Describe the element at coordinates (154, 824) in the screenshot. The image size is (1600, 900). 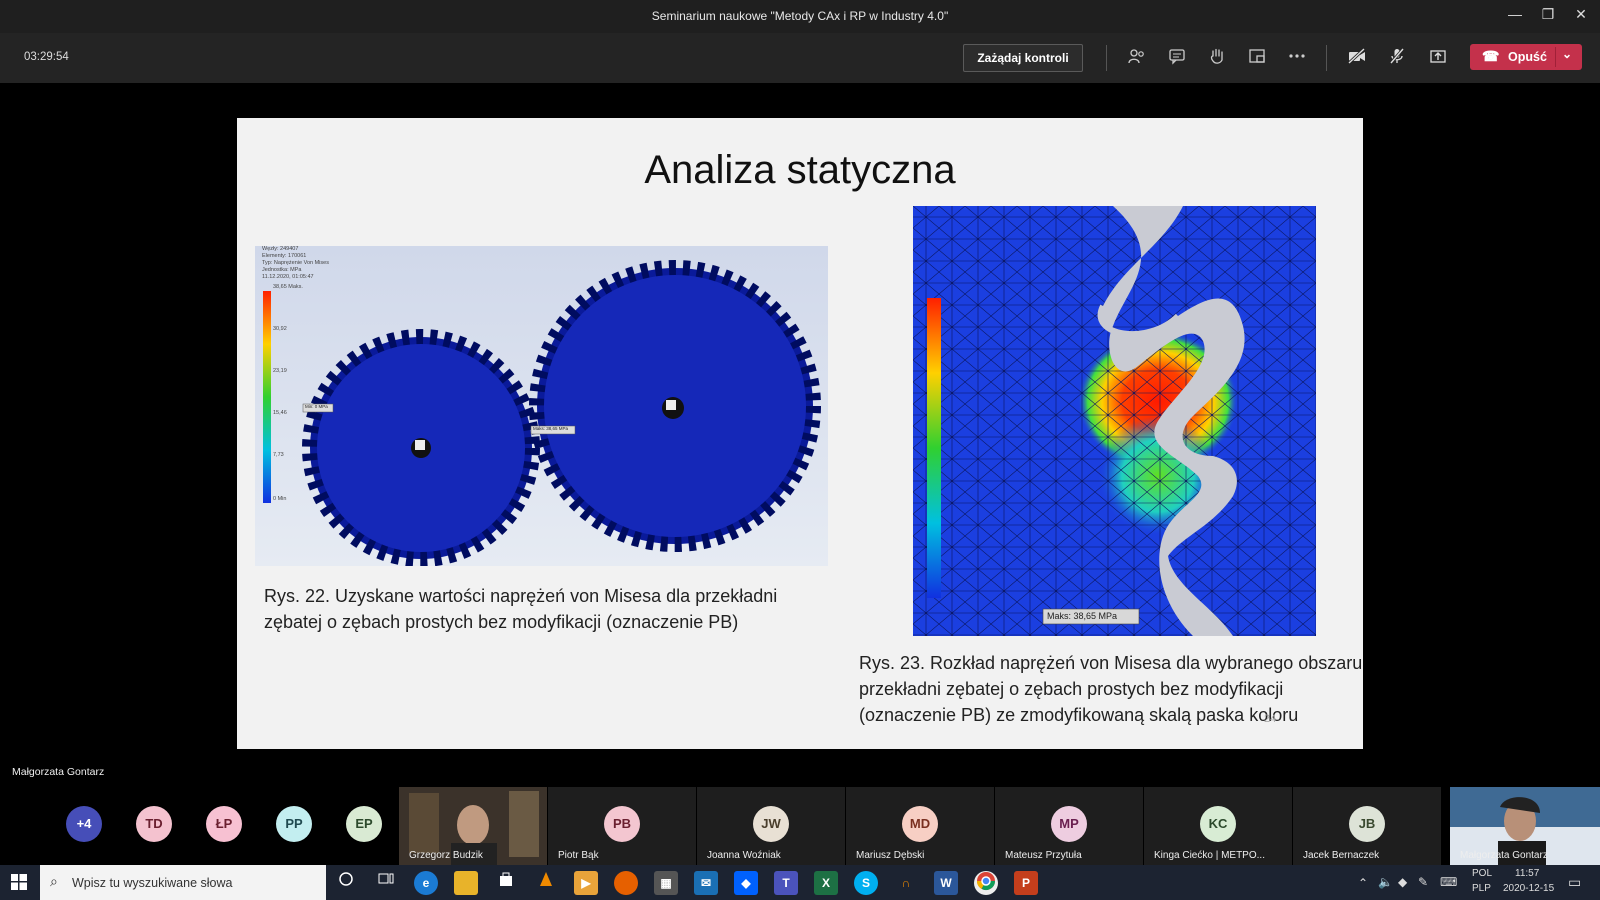
I see `avatar: TD` at that location.